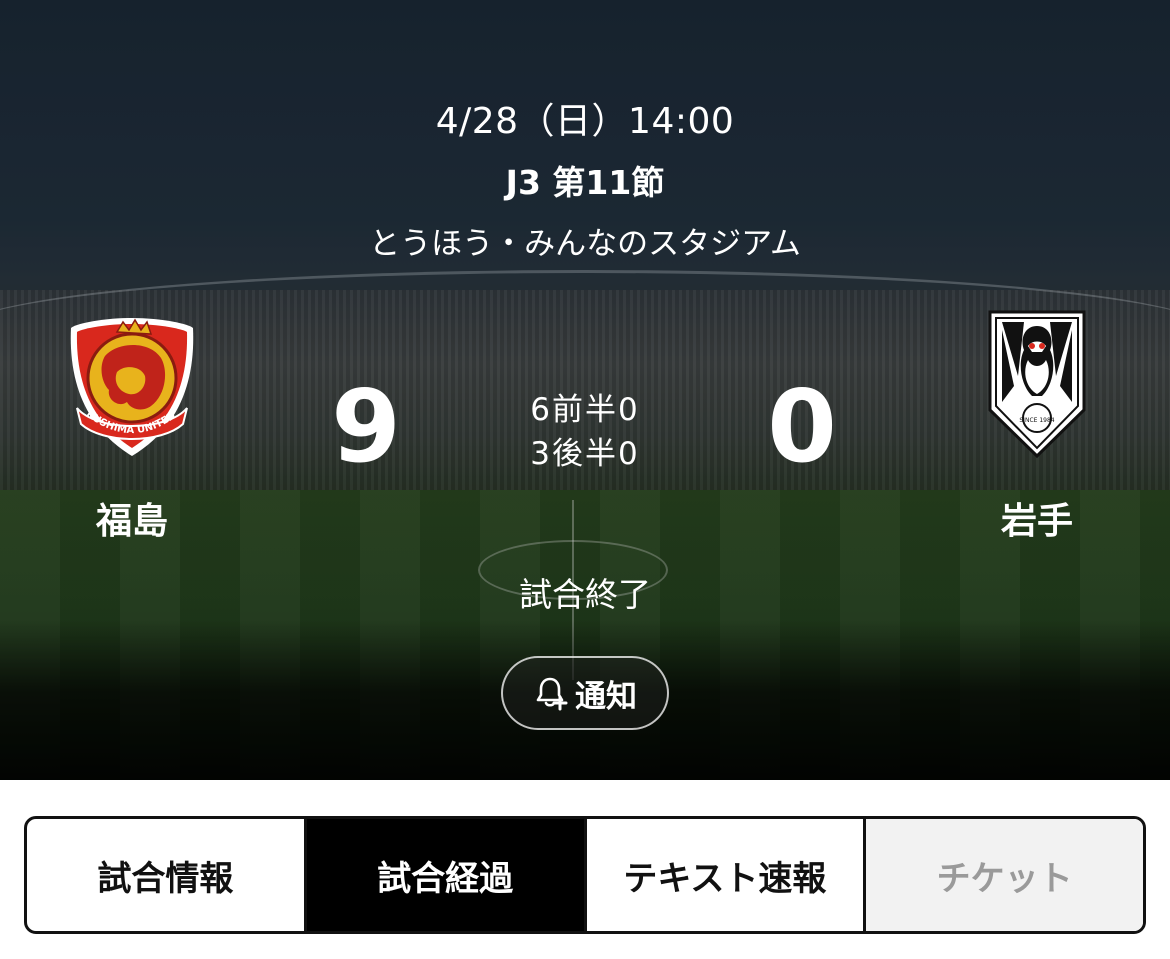 The height and width of the screenshot is (959, 1170). What do you see at coordinates (629, 410) in the screenshot?
I see `first-half-away: 0` at bounding box center [629, 410].